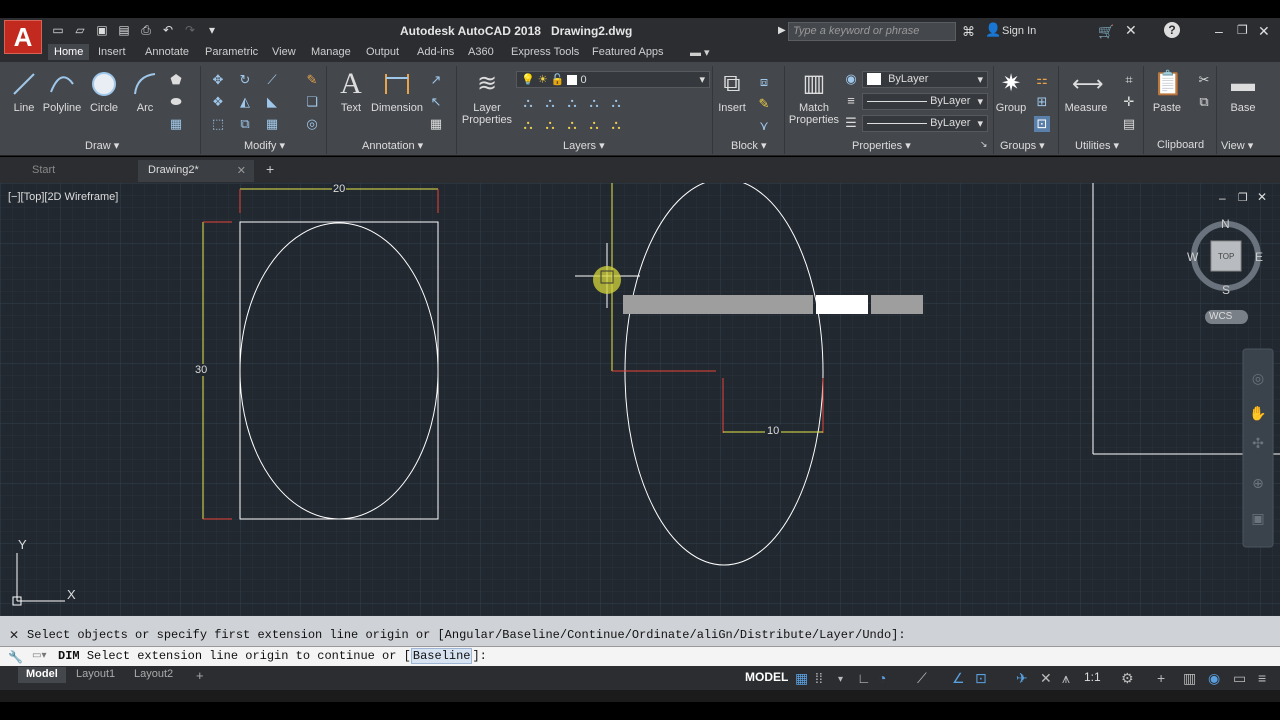  What do you see at coordinates (1258, 444) in the screenshot?
I see `zoom-icon: ✣` at bounding box center [1258, 444].